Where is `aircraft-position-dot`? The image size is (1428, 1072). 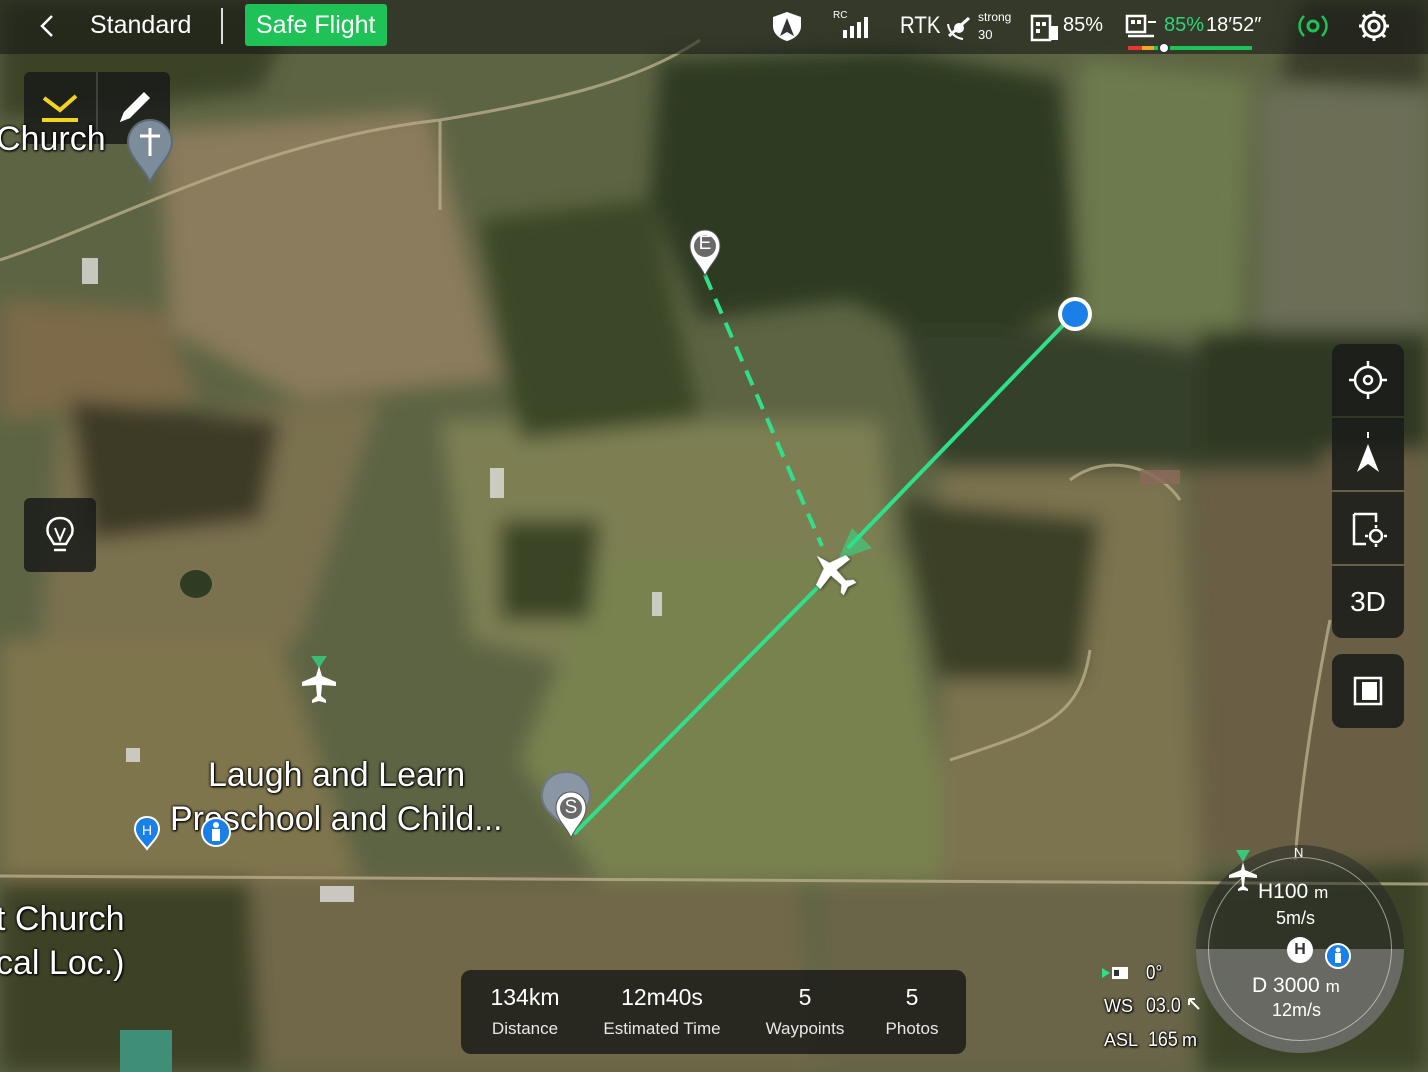 aircraft-position-dot is located at coordinates (1075, 314).